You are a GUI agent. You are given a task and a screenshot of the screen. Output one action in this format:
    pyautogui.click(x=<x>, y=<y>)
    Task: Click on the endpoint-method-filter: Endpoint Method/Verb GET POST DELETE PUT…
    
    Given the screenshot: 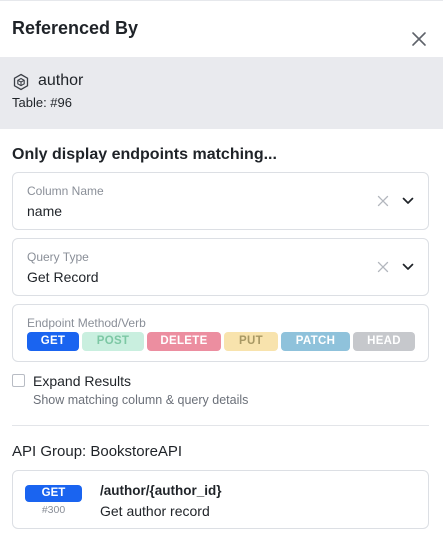 What is the action you would take?
    pyautogui.click(x=220, y=333)
    